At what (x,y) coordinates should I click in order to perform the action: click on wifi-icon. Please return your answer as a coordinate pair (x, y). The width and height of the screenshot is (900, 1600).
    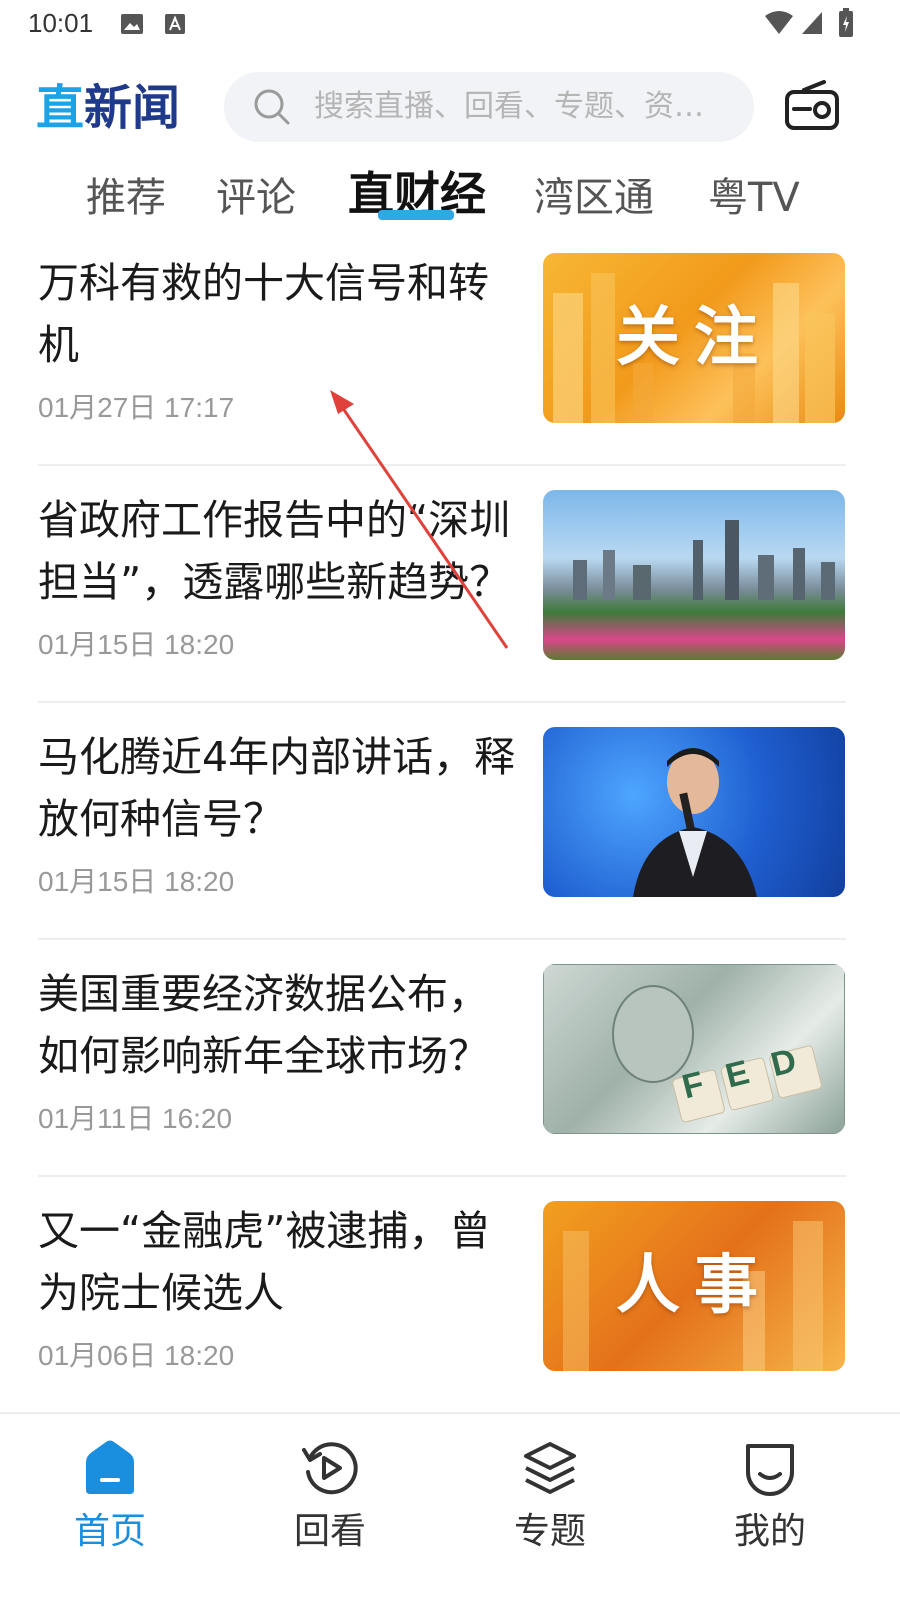
    Looking at the image, I should click on (779, 22).